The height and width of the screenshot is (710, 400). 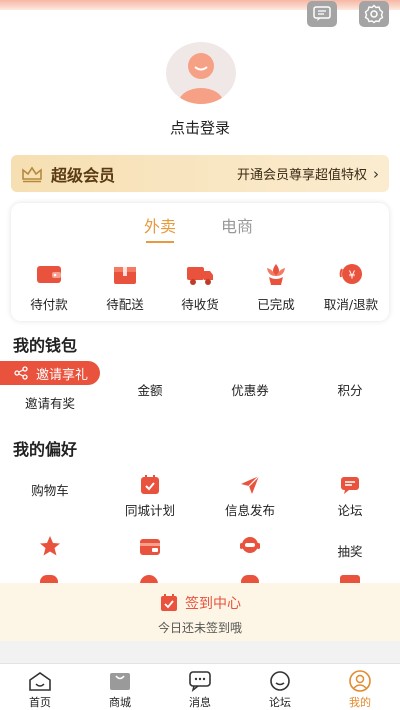 I want to click on forum-icon, so click(x=280, y=681).